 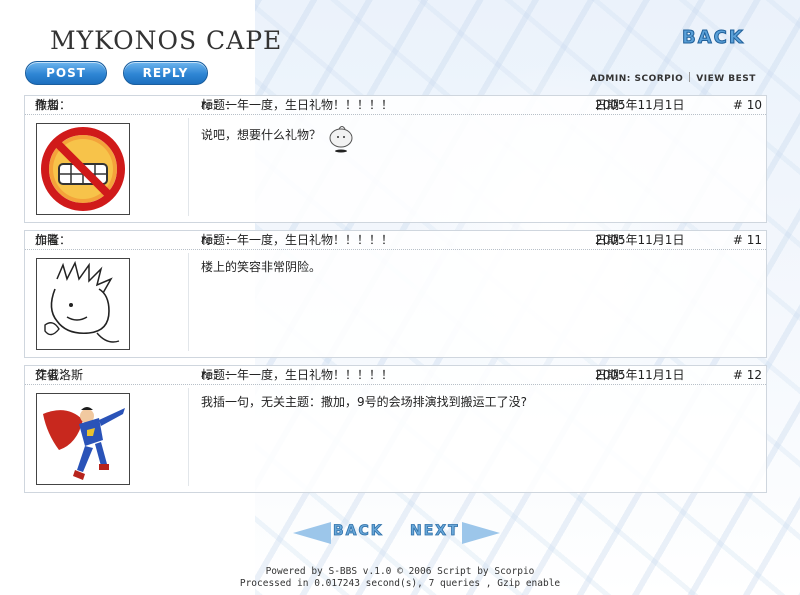 I want to click on admin-text: ADMIN: SCORPIO, so click(x=637, y=79).